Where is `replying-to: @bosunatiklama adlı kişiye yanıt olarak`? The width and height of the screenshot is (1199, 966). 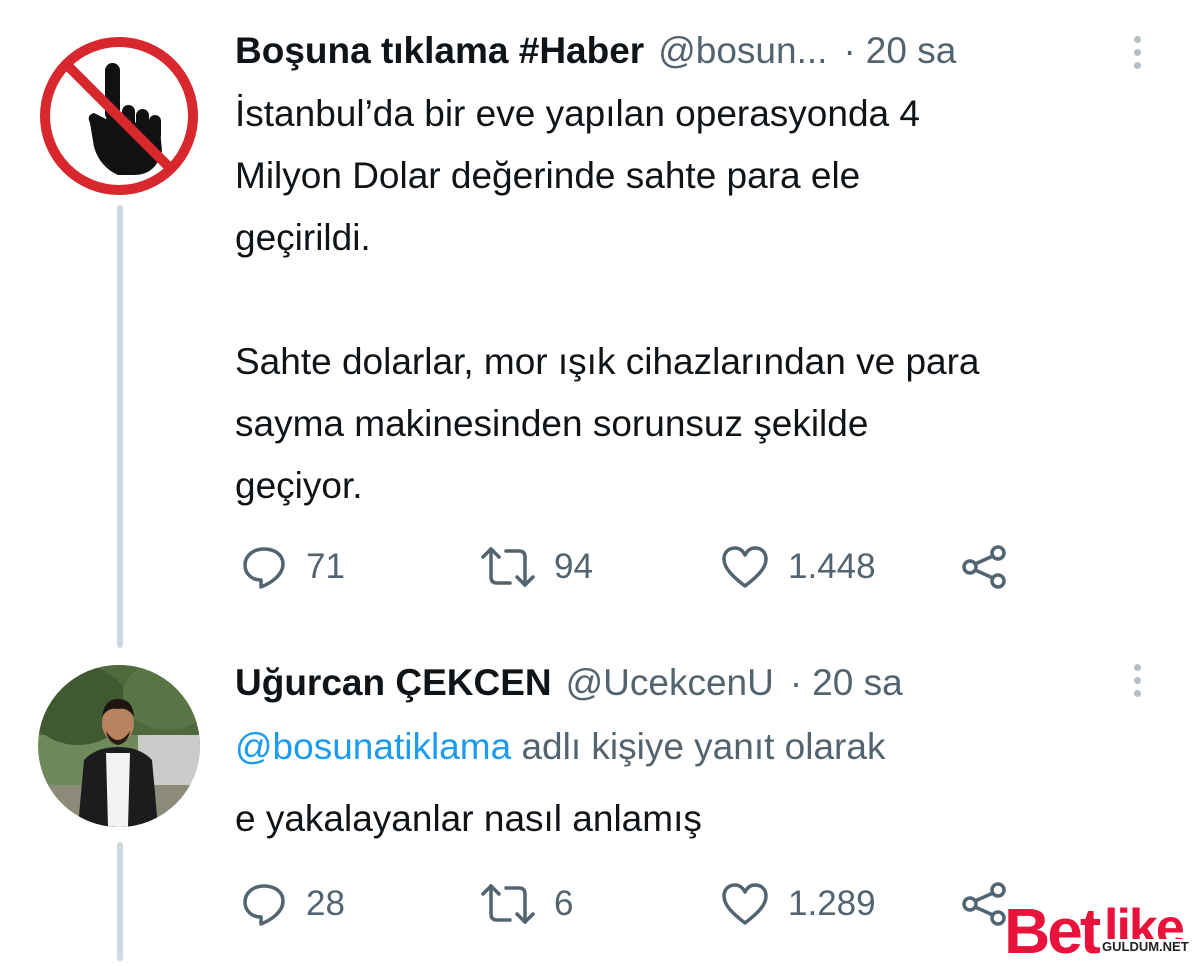
replying-to: @bosunatiklama adlı kişiye yanıt olarak is located at coordinates (560, 747).